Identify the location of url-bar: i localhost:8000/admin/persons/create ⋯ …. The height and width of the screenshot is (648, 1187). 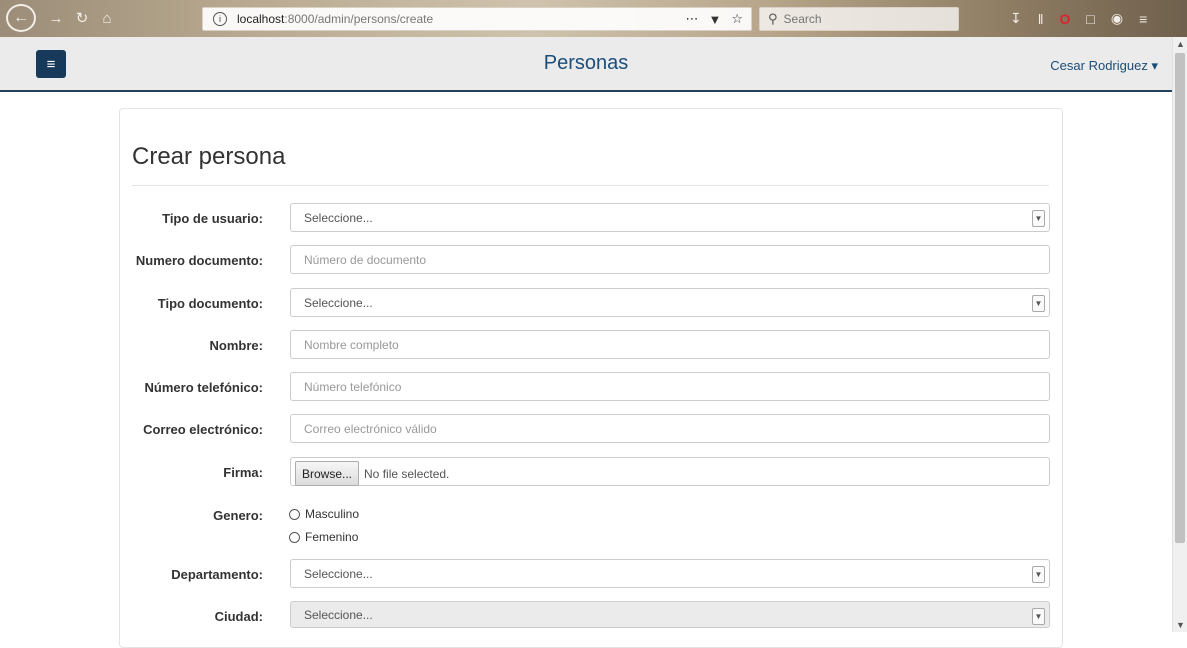
(477, 19).